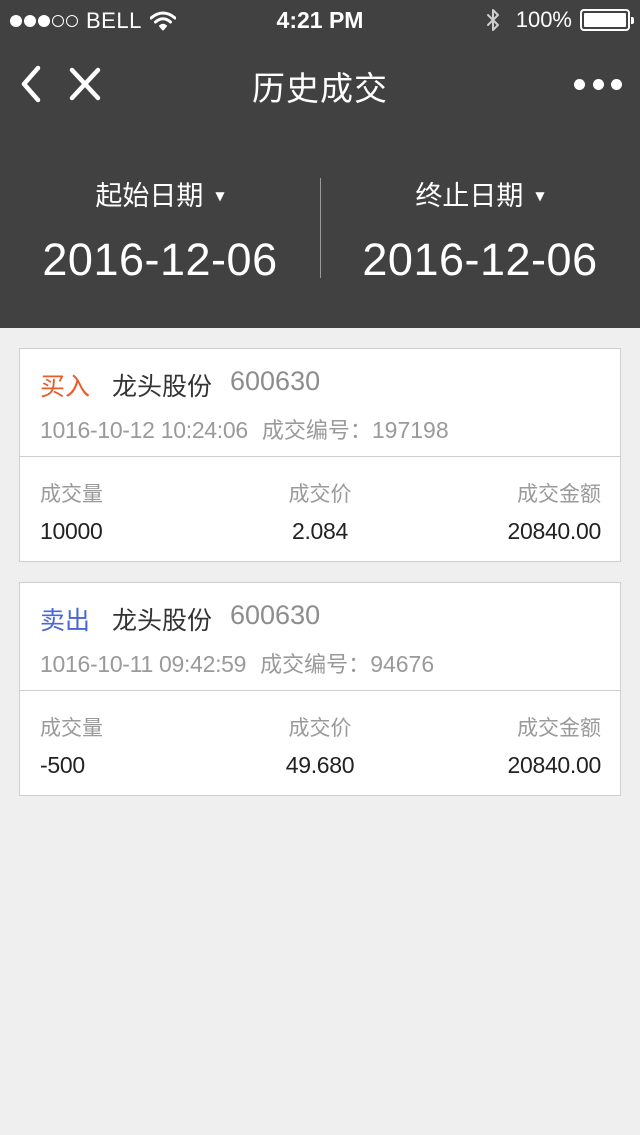 This screenshot has height=1135, width=640. What do you see at coordinates (143, 664) in the screenshot?
I see `trade-time: 1016-10-11 09:42:59` at bounding box center [143, 664].